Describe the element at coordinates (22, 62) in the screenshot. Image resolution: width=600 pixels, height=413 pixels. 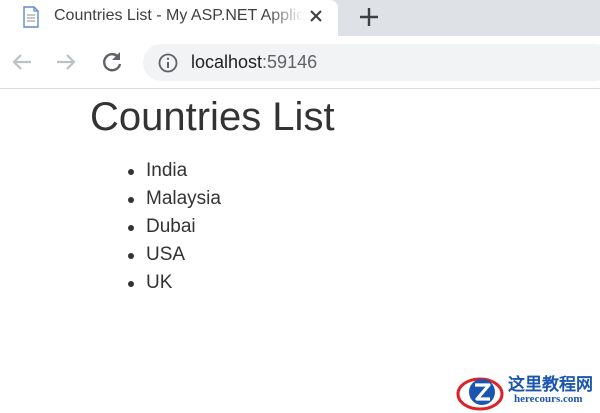
I see `back-arrow-icon` at that location.